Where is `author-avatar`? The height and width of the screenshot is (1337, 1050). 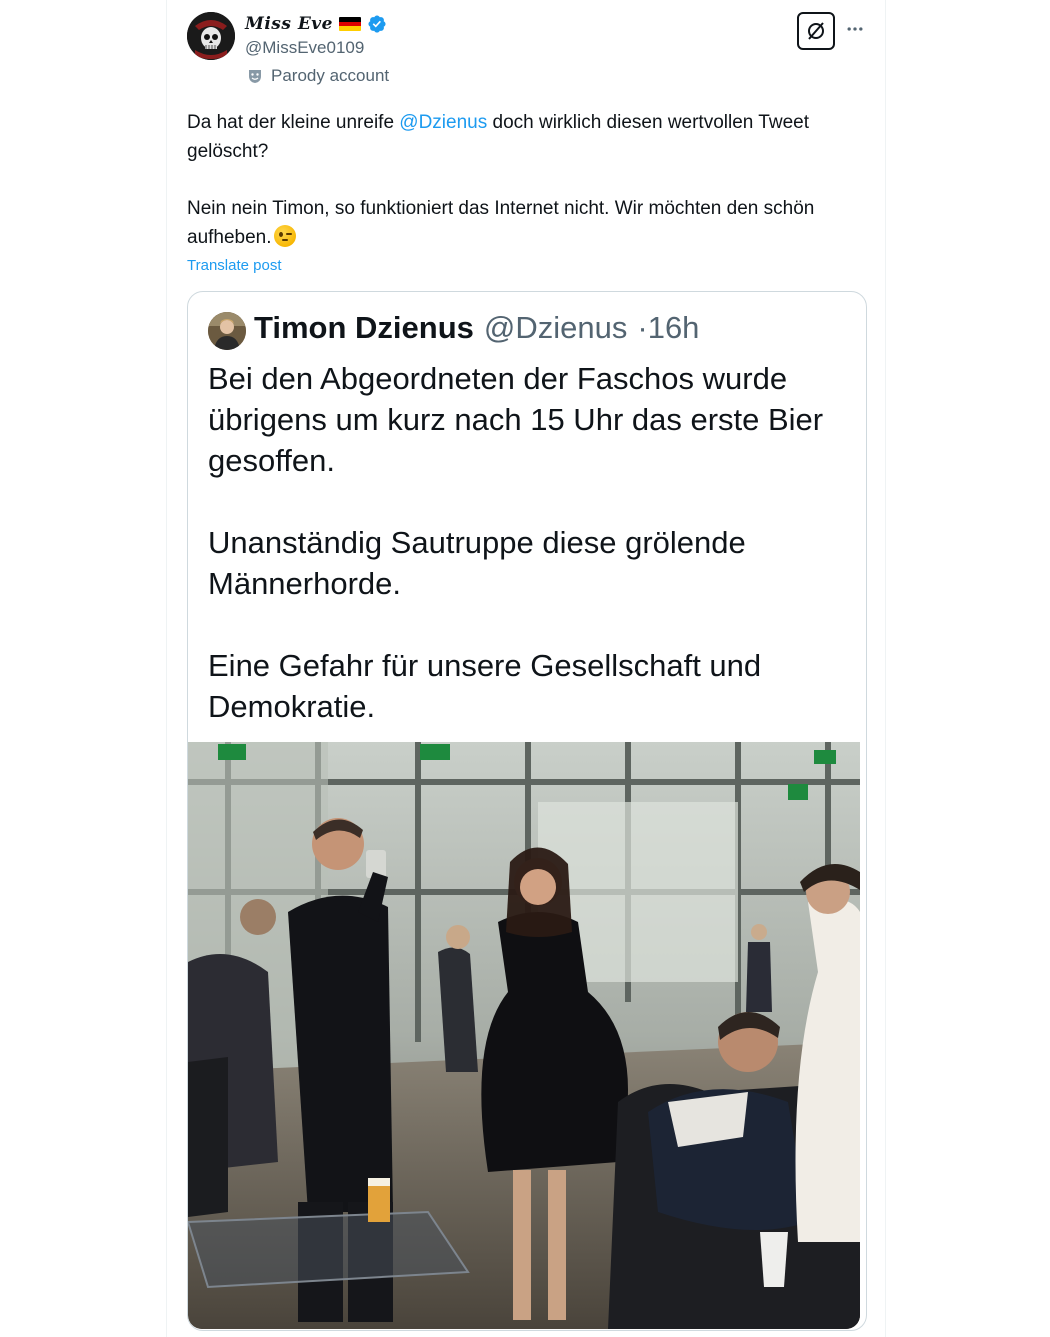 author-avatar is located at coordinates (211, 36).